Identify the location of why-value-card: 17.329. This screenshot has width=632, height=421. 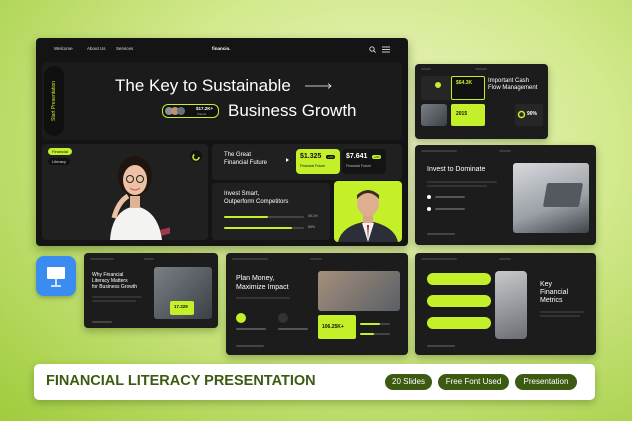
(182, 308).